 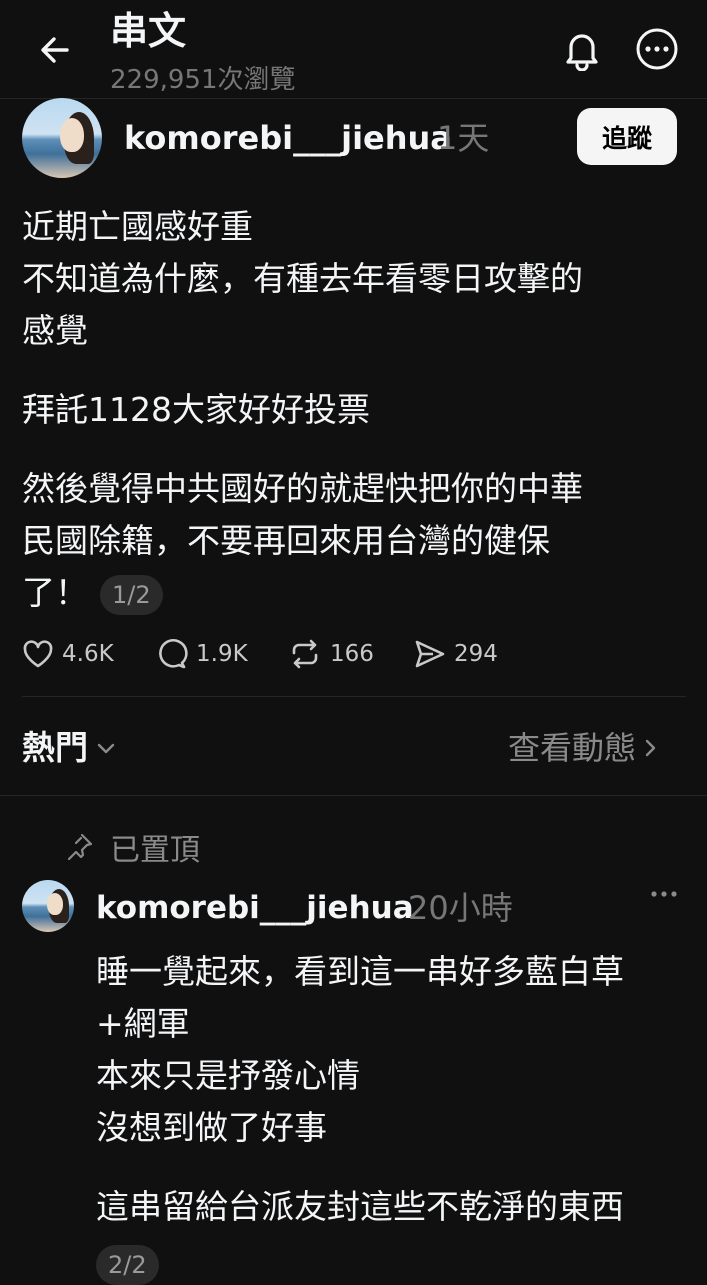 I want to click on pinned-indicator: 已置頂, so click(x=132, y=847).